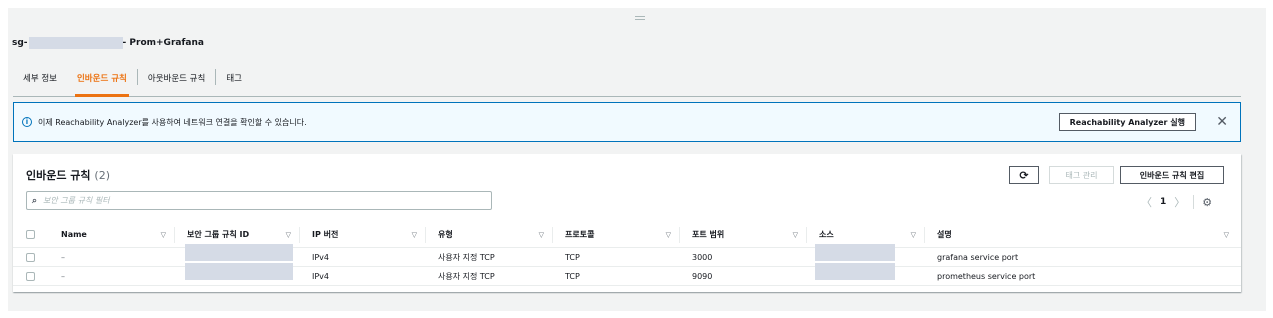 Image resolution: width=1273 pixels, height=318 pixels. What do you see at coordinates (58, 175) in the screenshot?
I see `inbound-rules-title: 인바운드 규칙` at bounding box center [58, 175].